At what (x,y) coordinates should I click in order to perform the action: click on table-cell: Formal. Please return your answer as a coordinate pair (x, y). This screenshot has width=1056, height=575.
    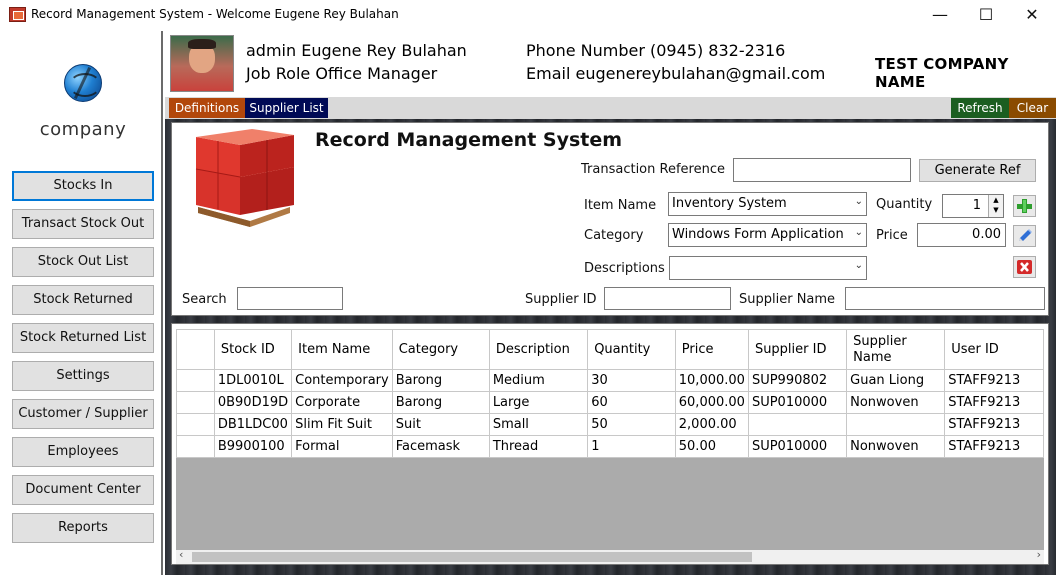
    Looking at the image, I should click on (342, 446).